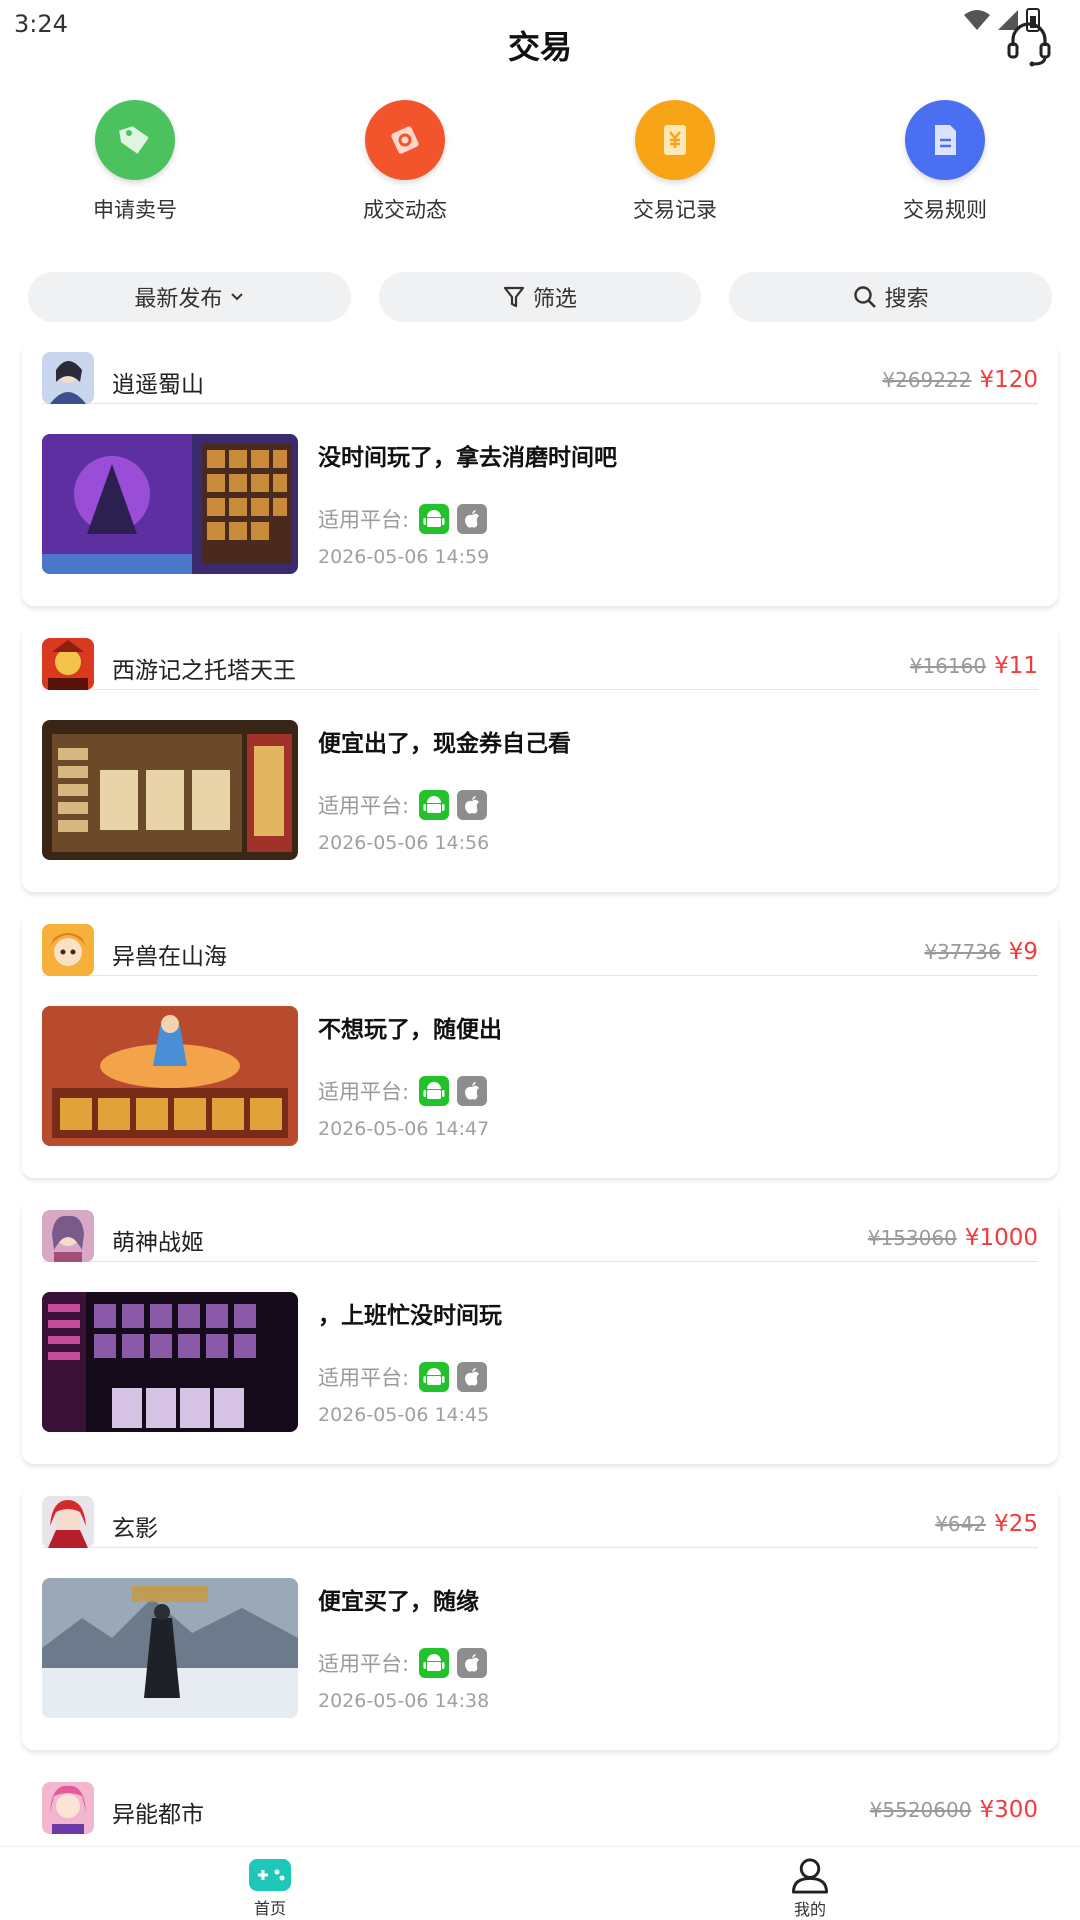 The width and height of the screenshot is (1080, 1920). Describe the element at coordinates (945, 210) in the screenshot. I see `qa-label: 交易规则` at that location.